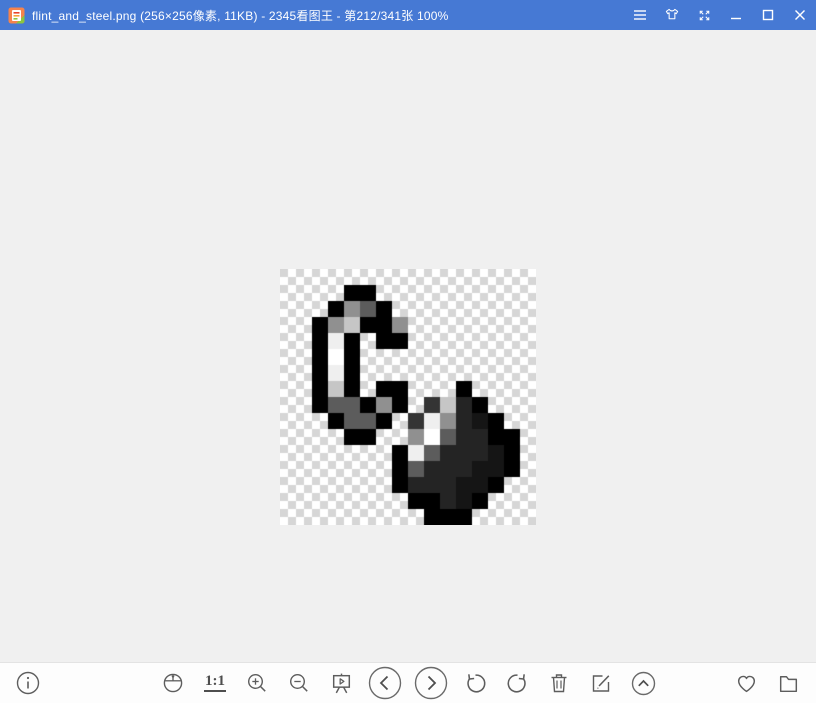 The width and height of the screenshot is (816, 703). I want to click on close-button, so click(800, 15).